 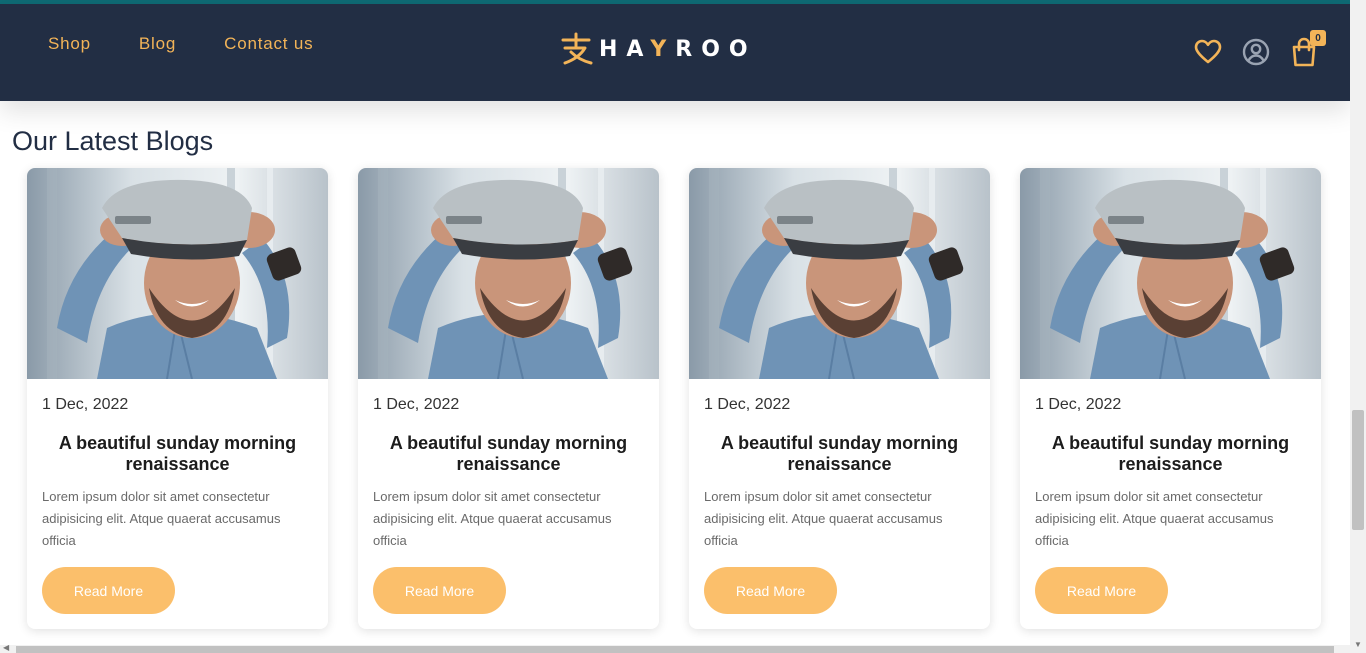 What do you see at coordinates (204, 44) in the screenshot?
I see `main-nav: Shop Blog Contact us` at bounding box center [204, 44].